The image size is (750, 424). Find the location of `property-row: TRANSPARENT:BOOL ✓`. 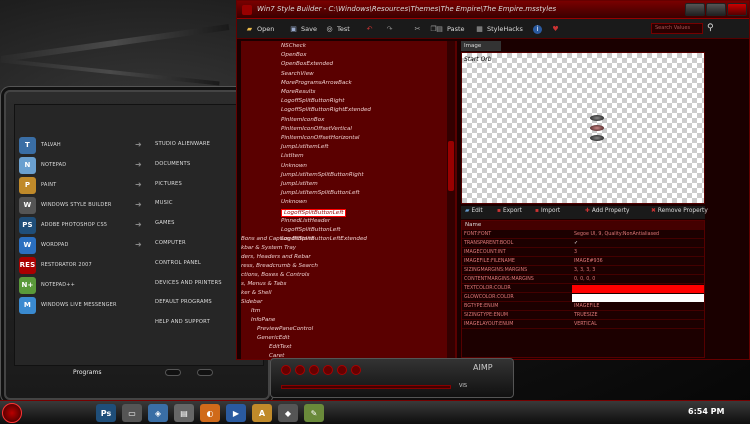

property-row: TRANSPARENT:BOOL ✓ is located at coordinates (583, 244).